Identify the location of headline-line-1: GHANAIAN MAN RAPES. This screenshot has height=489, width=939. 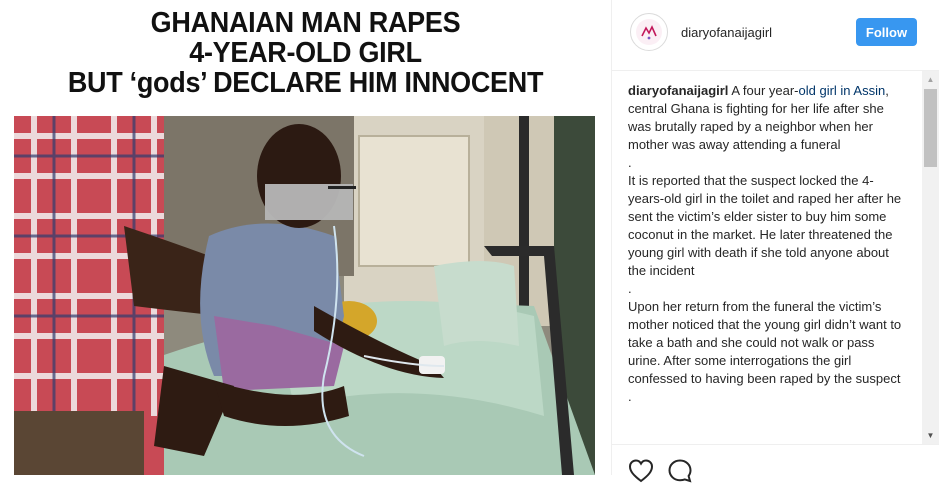
(305, 23).